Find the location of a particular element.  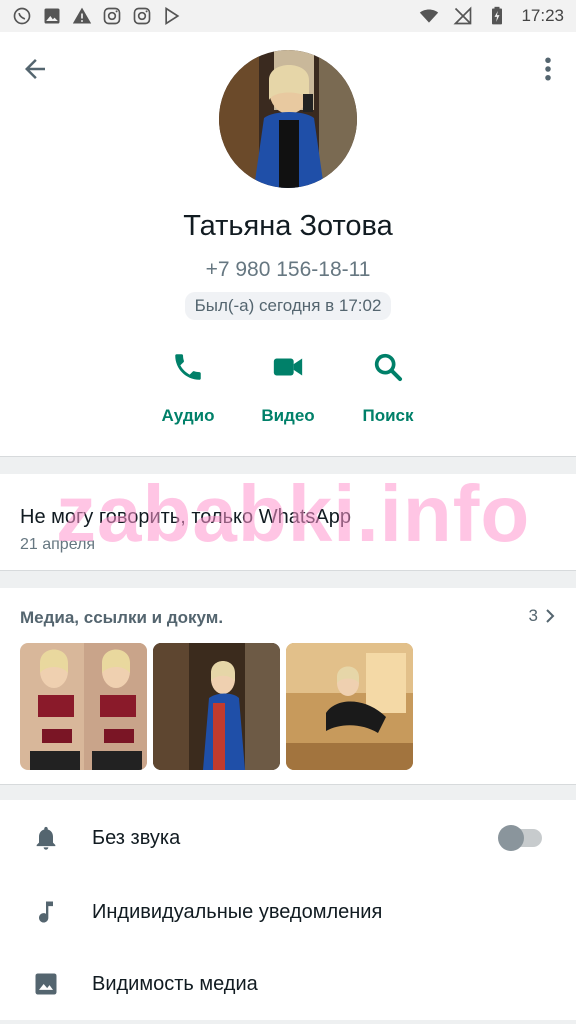

search-label: Поиск is located at coordinates (388, 415).